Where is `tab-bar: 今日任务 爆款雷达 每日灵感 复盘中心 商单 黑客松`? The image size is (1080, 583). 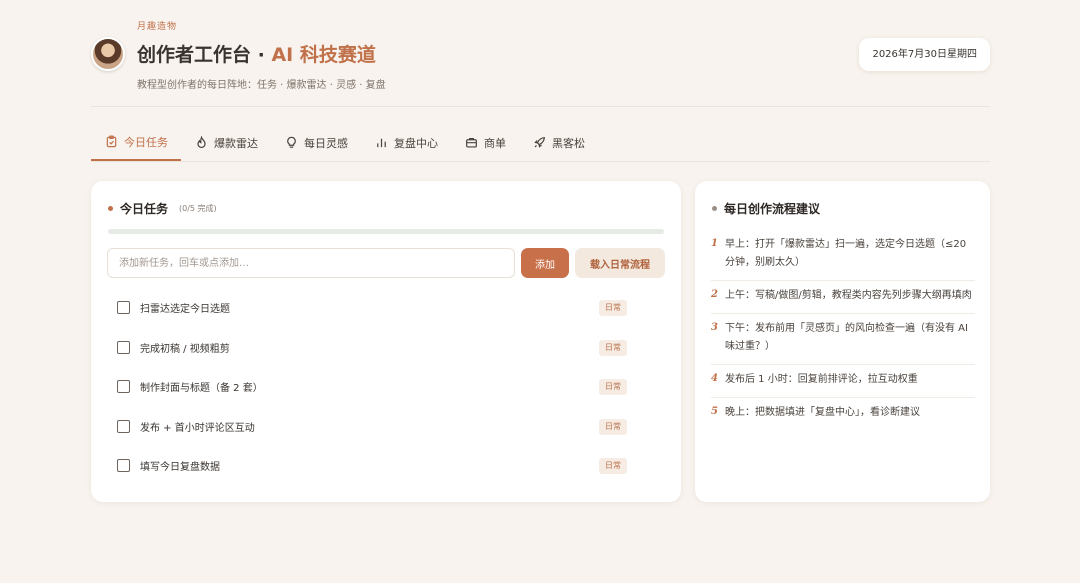 tab-bar: 今日任务 爆款雷达 每日灵感 复盘中心 商单 黑客松 is located at coordinates (344, 143).